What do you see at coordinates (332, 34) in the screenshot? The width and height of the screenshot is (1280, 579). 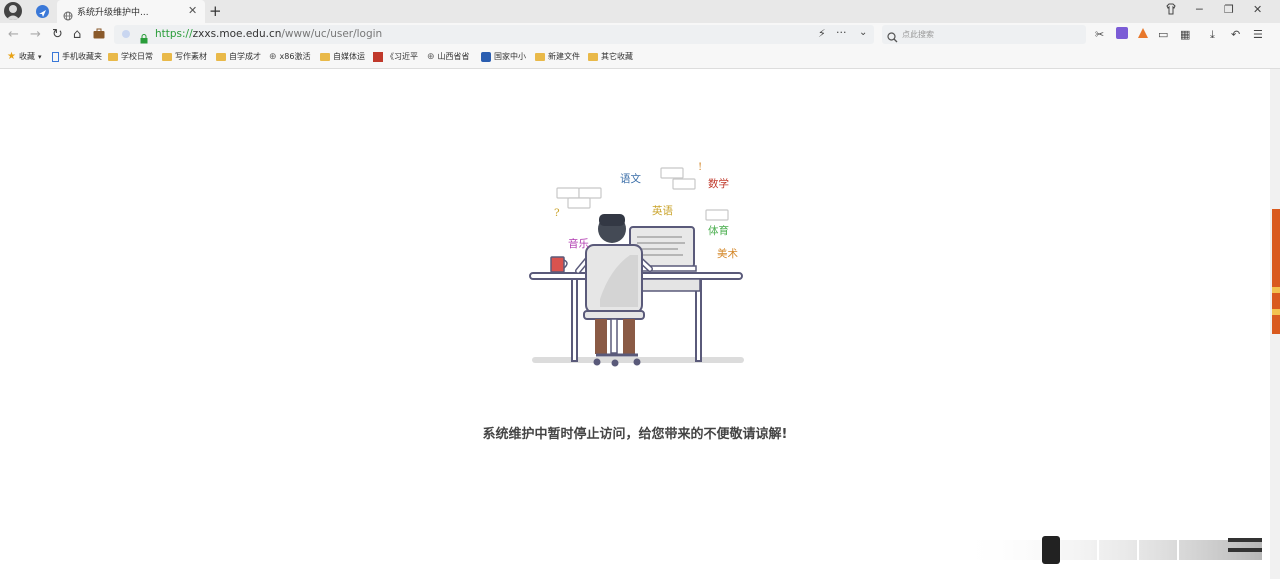 I see `url-path: /www/uc/user/login` at bounding box center [332, 34].